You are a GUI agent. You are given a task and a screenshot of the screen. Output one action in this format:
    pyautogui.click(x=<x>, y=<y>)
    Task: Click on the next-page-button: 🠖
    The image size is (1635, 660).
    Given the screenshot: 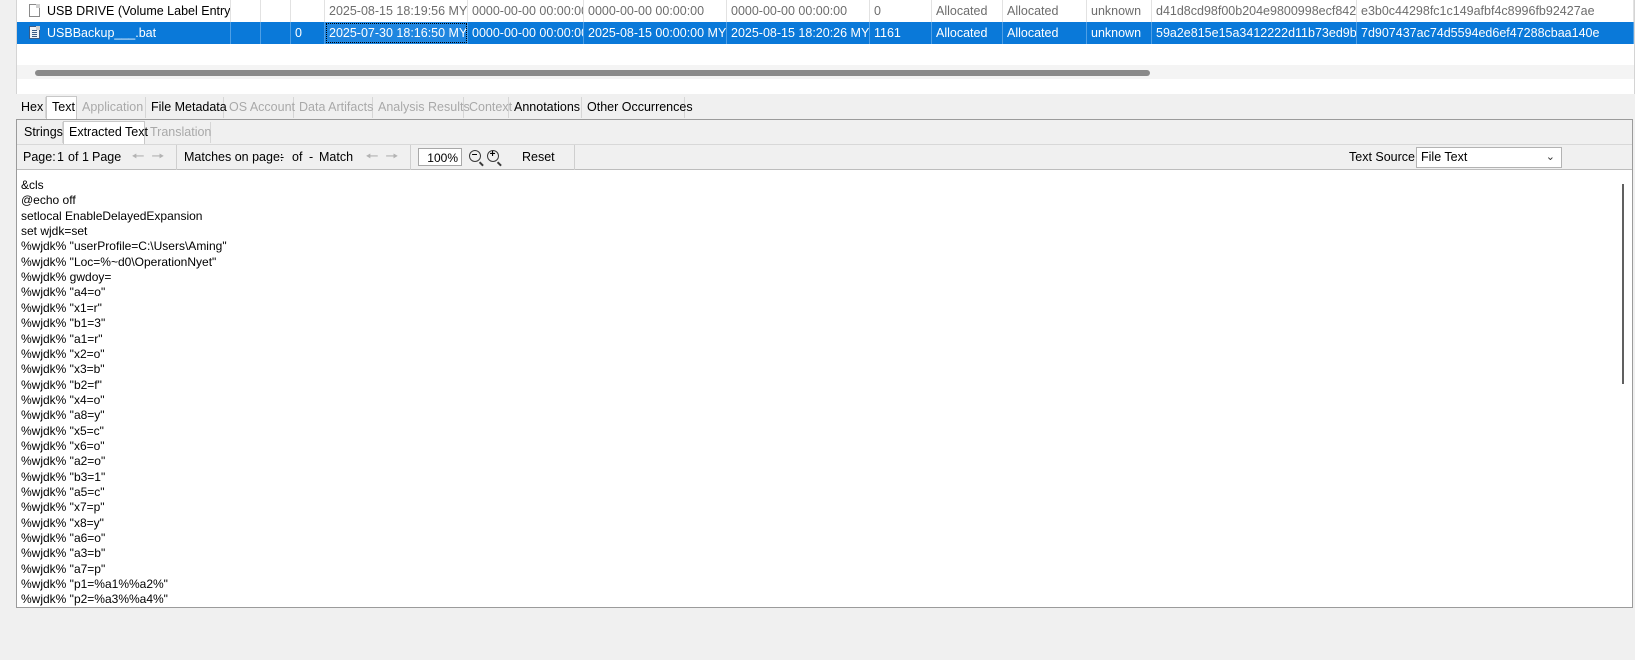 What is the action you would take?
    pyautogui.click(x=158, y=157)
    